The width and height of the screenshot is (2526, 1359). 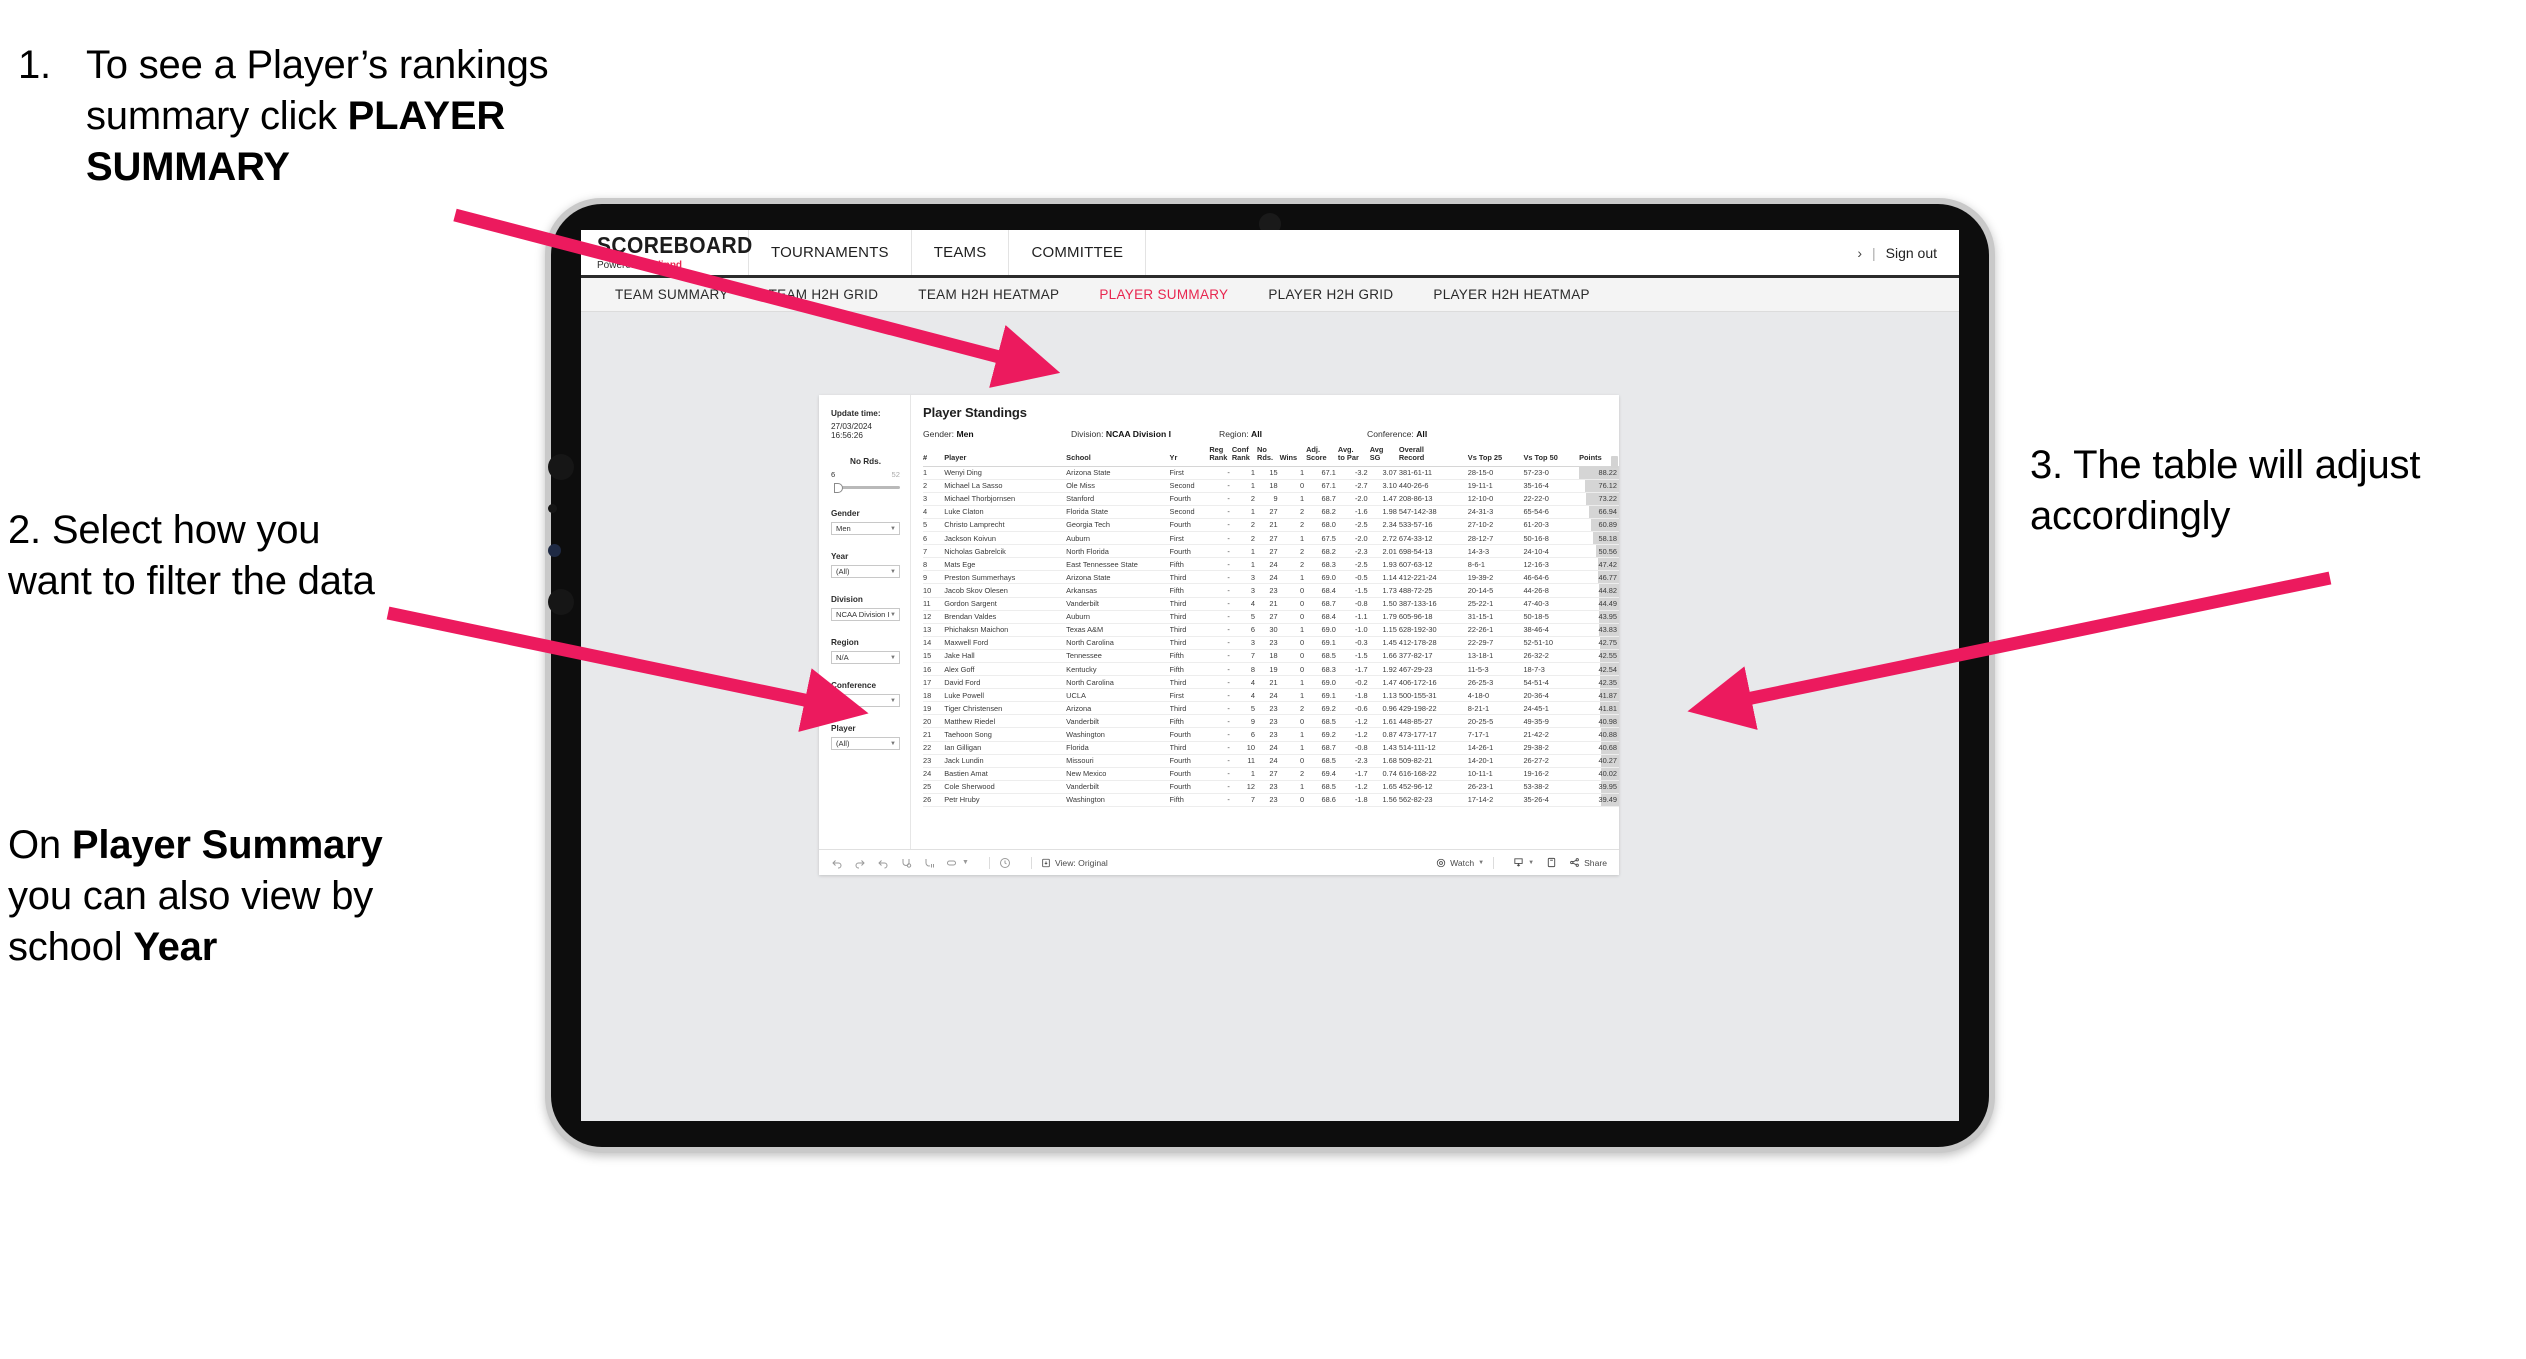 What do you see at coordinates (1078, 252) in the screenshot?
I see `top-nav-committee: COMMITTEE` at bounding box center [1078, 252].